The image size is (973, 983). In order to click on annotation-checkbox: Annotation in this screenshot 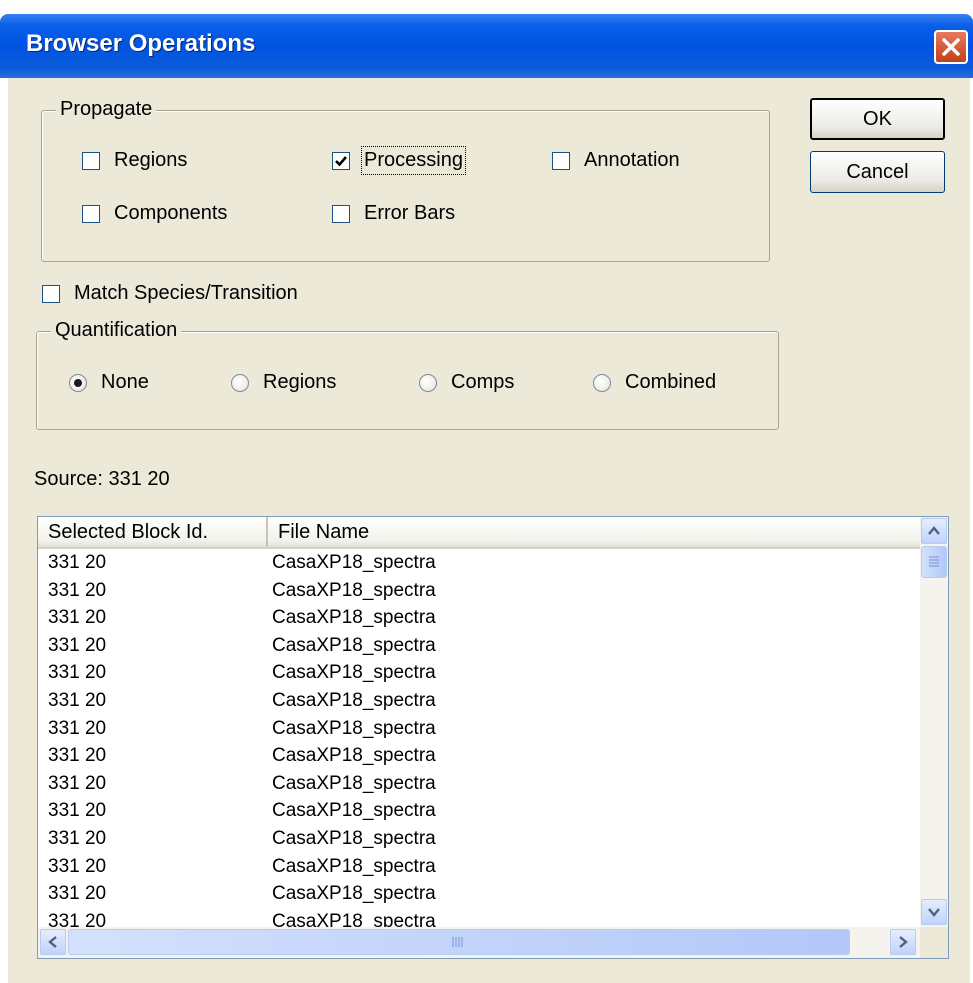, I will do `click(616, 160)`.